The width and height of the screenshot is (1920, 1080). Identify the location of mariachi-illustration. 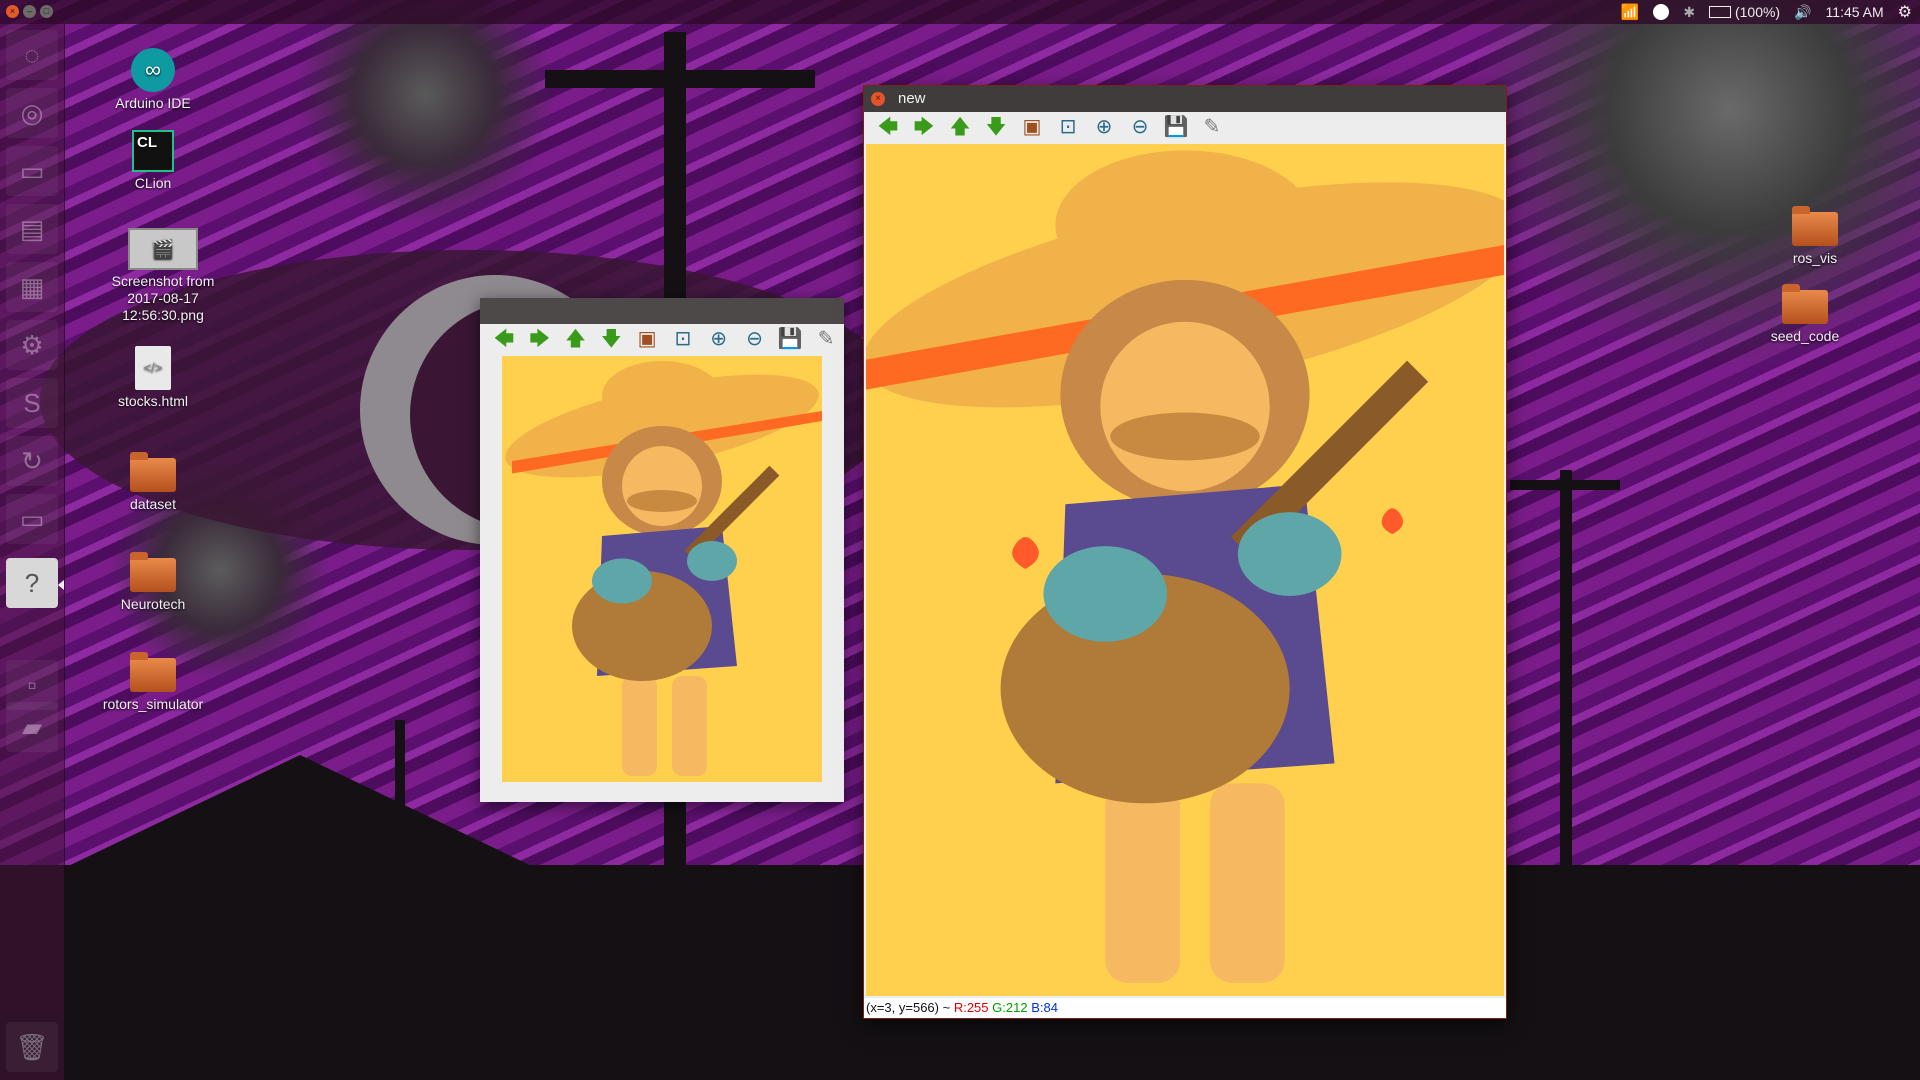
(662, 569).